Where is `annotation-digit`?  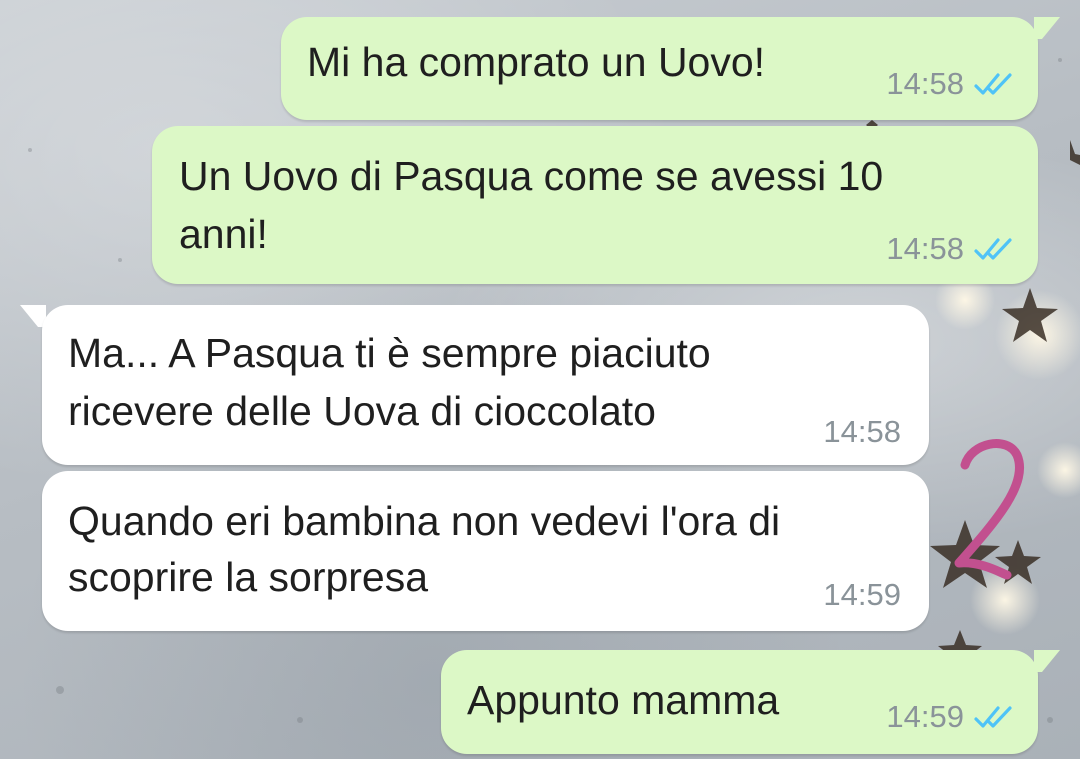
annotation-digit is located at coordinates (989, 509).